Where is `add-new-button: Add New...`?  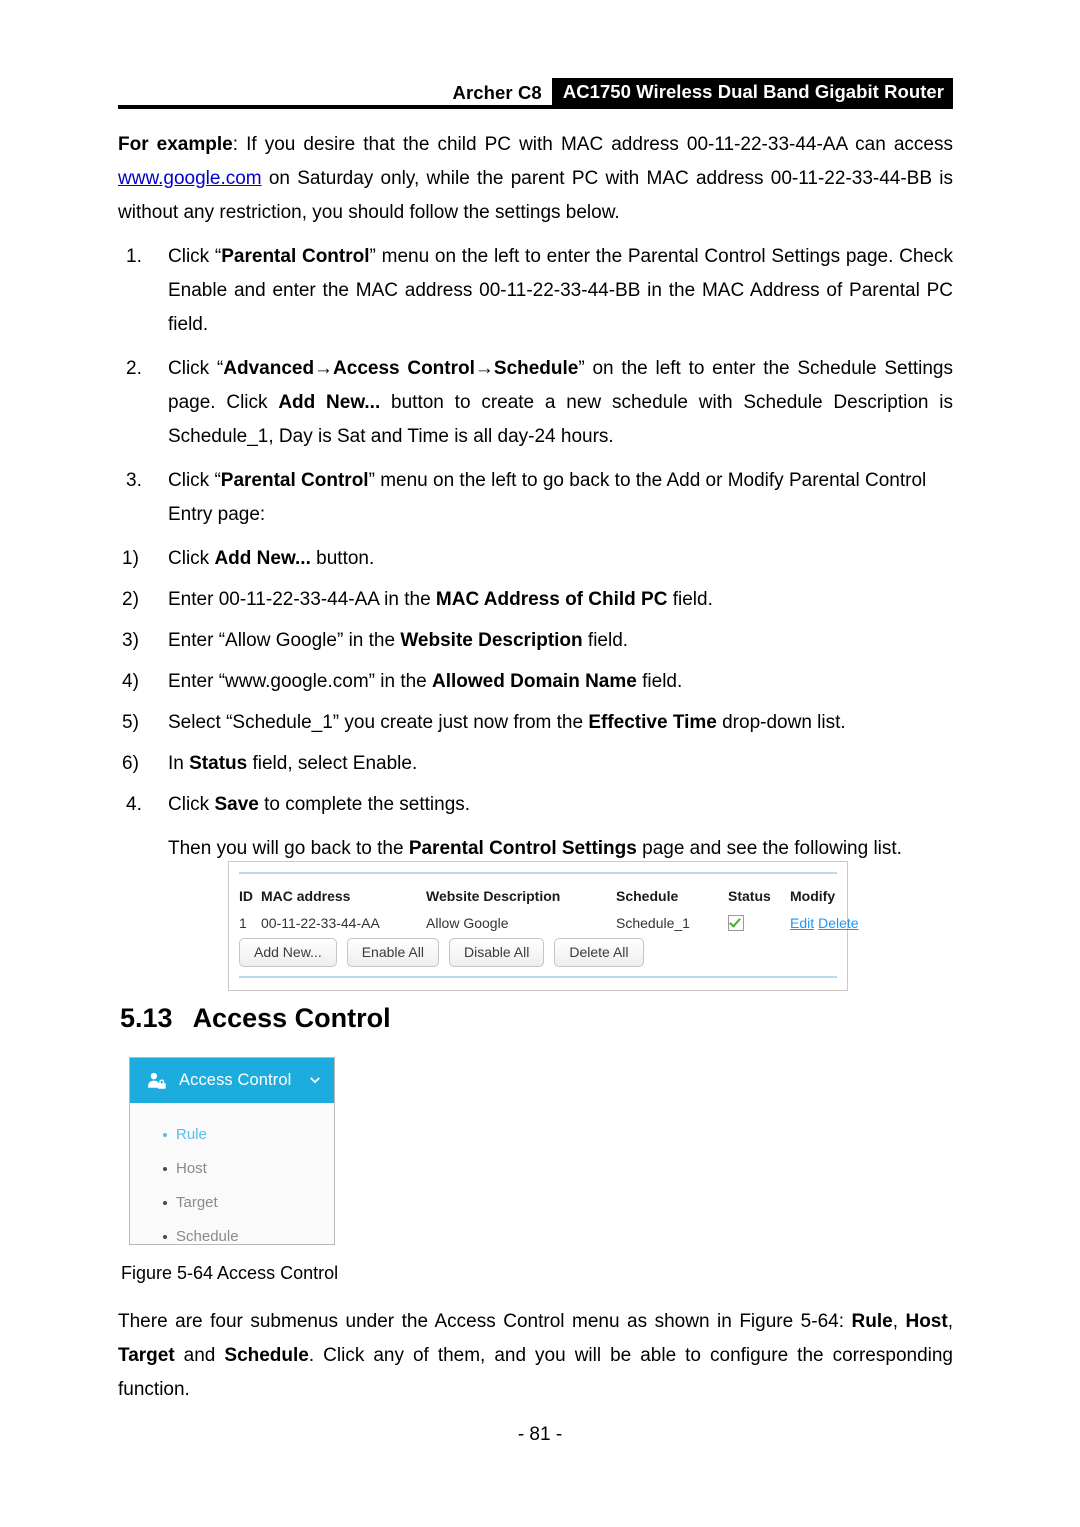
add-new-button: Add New... is located at coordinates (288, 952).